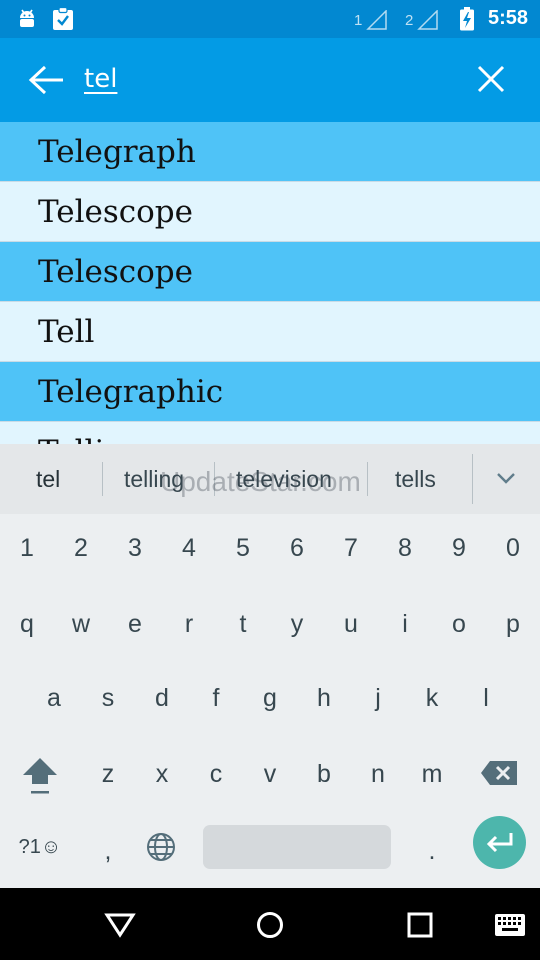 The height and width of the screenshot is (960, 540). What do you see at coordinates (162, 774) in the screenshot?
I see `key-x: x` at bounding box center [162, 774].